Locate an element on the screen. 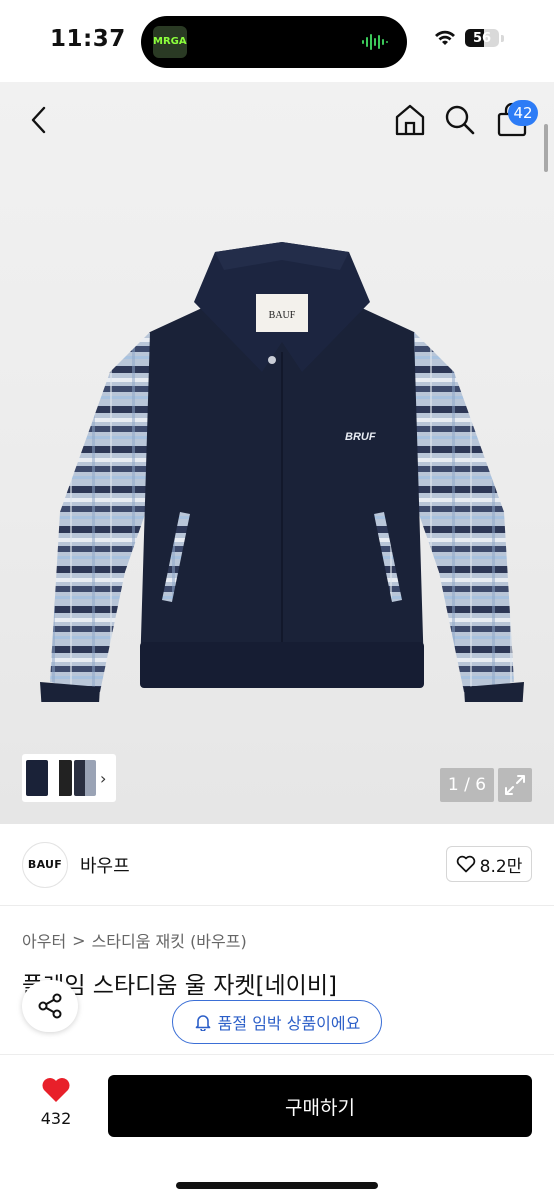 This screenshot has height=1200, width=554. home-indicator is located at coordinates (277, 1185).